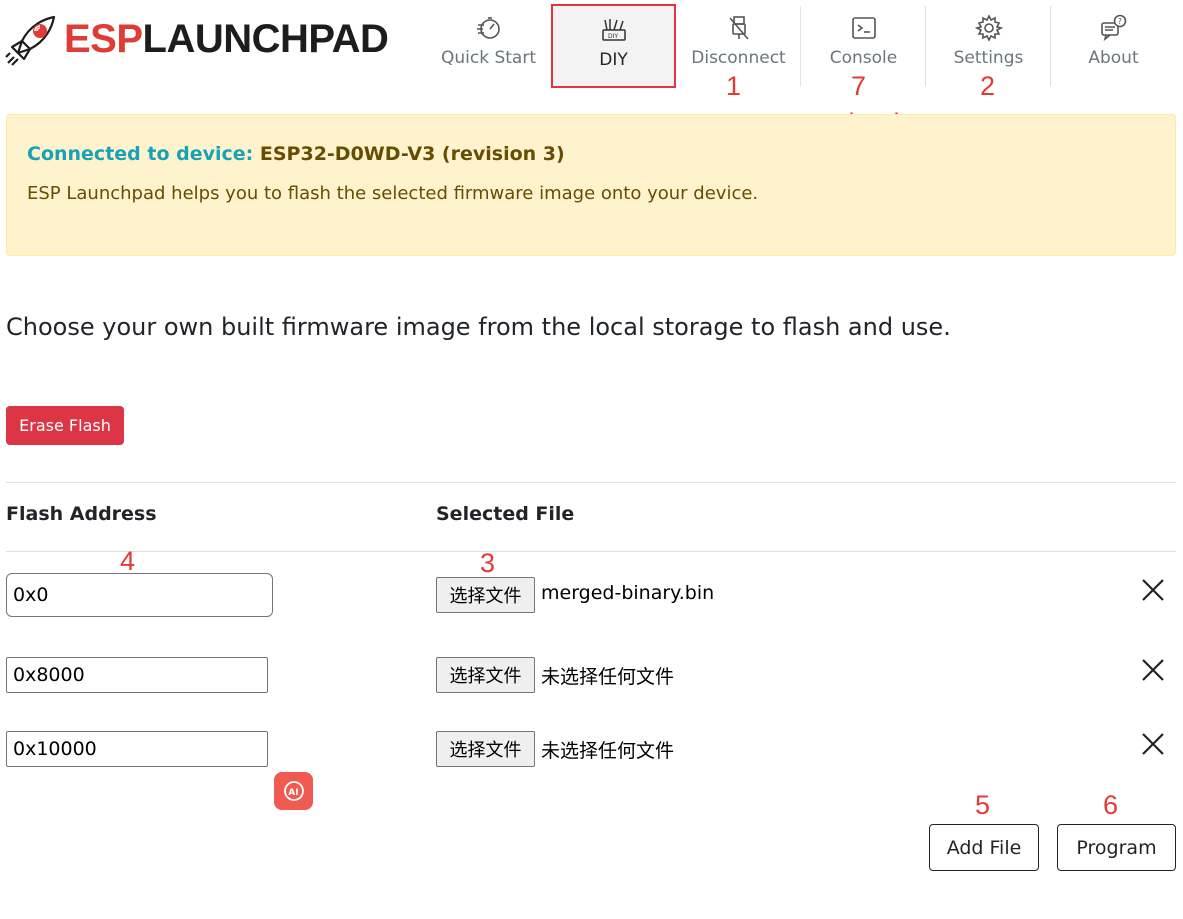 The image size is (1183, 919). What do you see at coordinates (488, 28) in the screenshot?
I see `speedometer-icon` at bounding box center [488, 28].